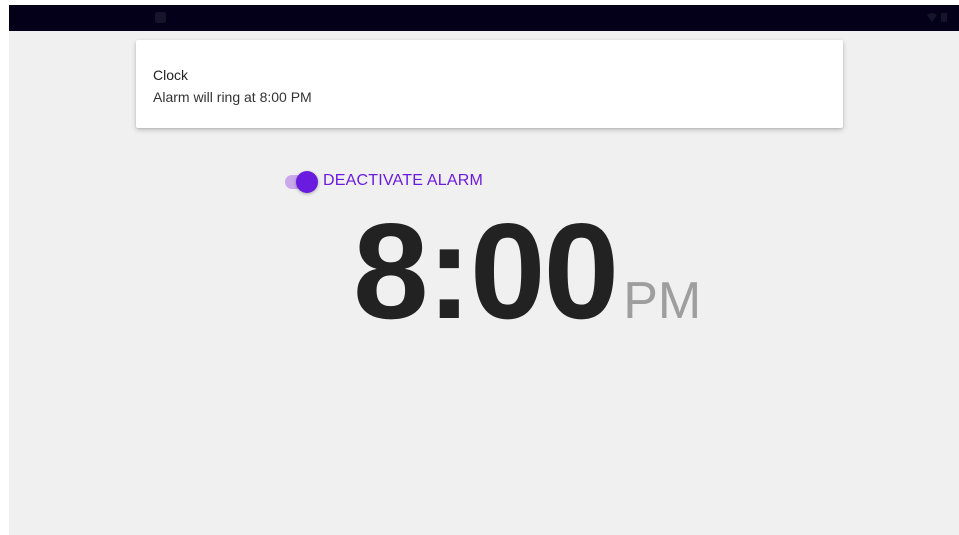  Describe the element at coordinates (307, 182) in the screenshot. I see `switch-thumb` at that location.